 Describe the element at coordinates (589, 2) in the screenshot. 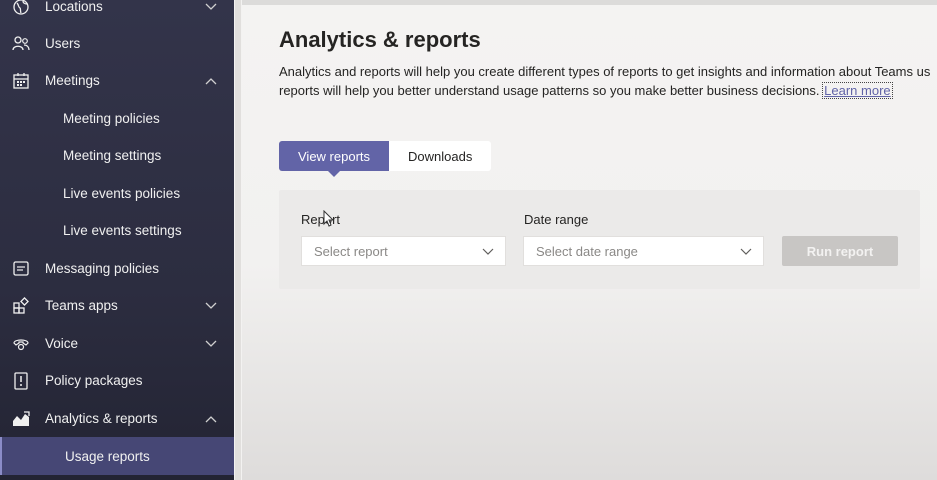

I see `top-divider` at that location.